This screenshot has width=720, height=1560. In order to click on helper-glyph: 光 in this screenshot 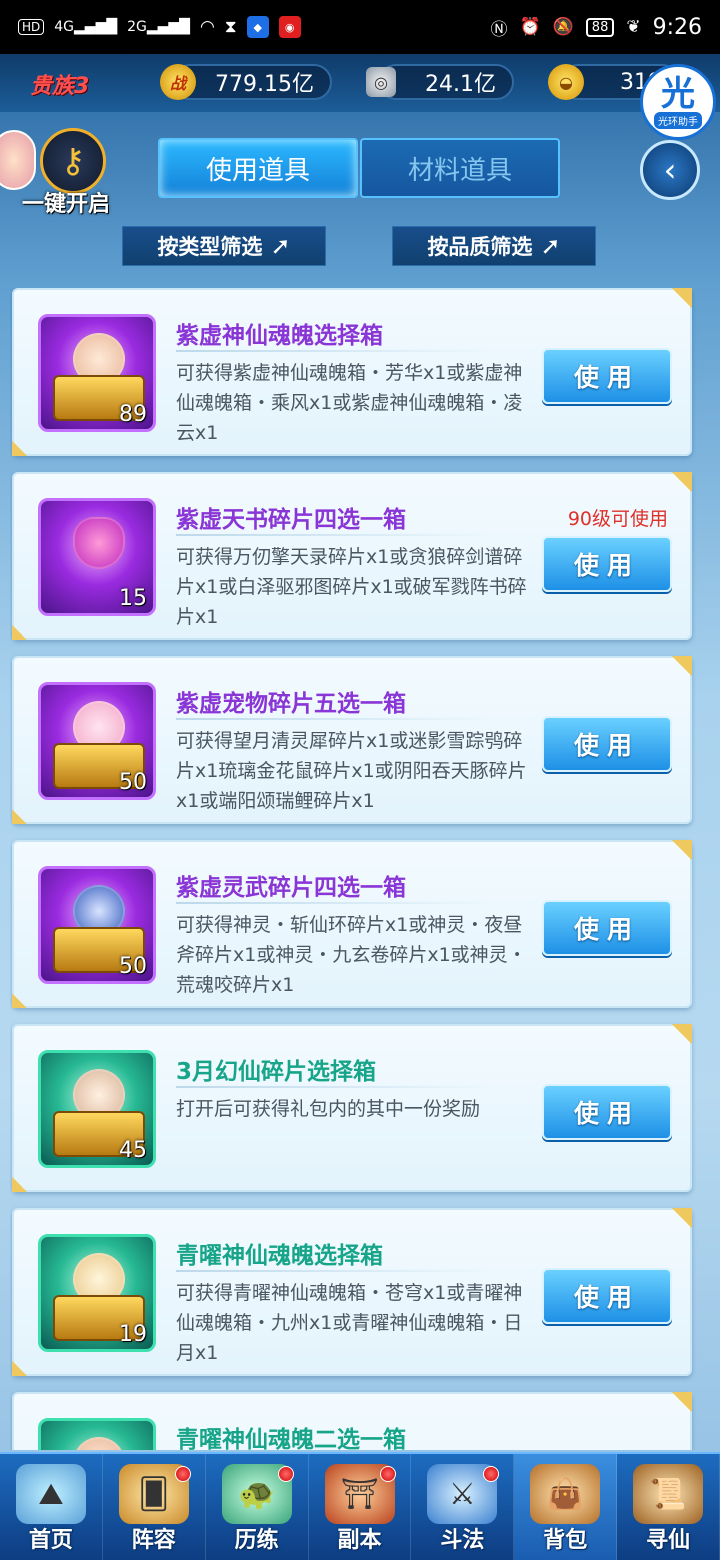, I will do `click(678, 93)`.